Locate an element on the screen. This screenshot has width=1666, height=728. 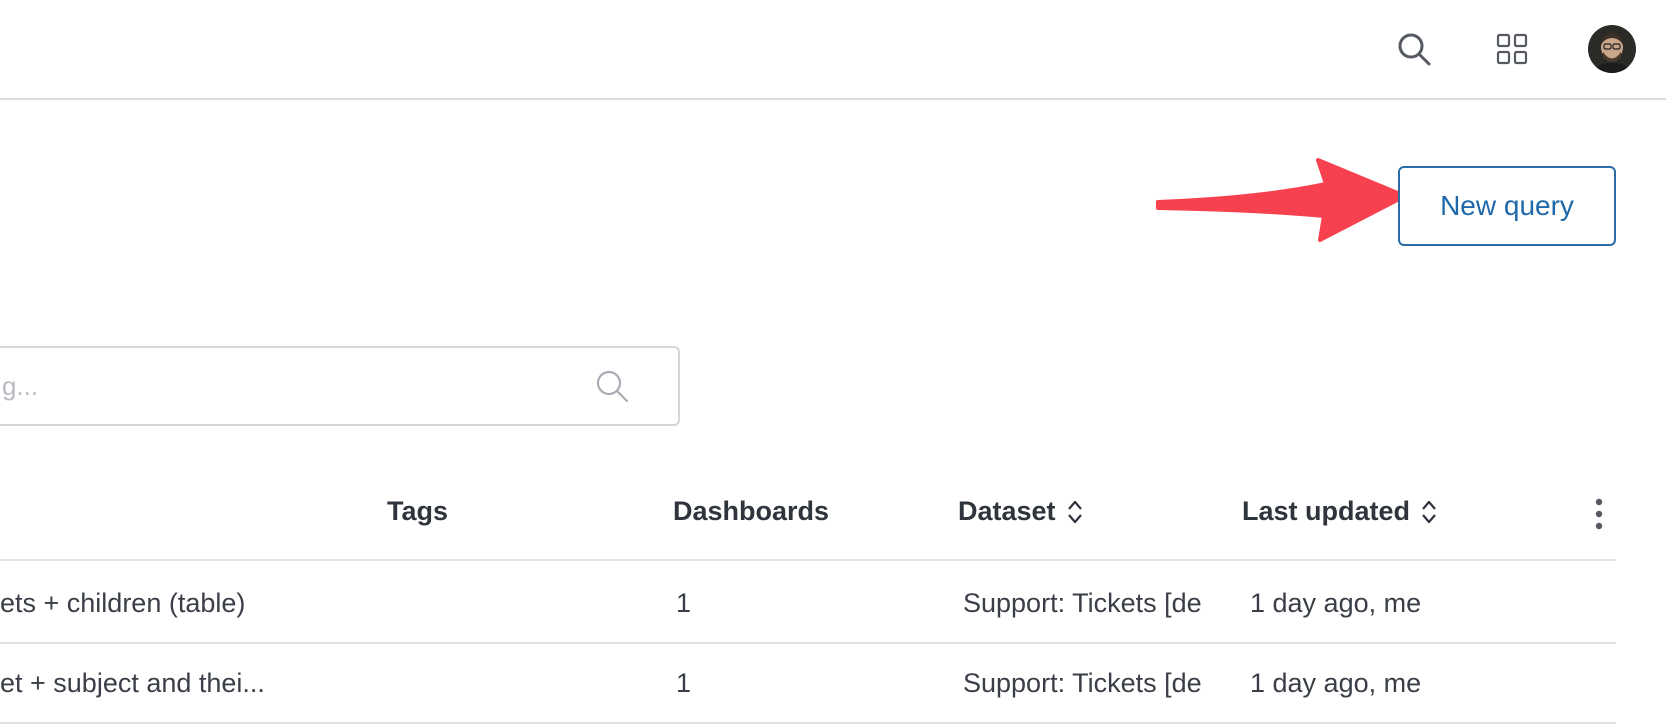
column-header-label: Last updated is located at coordinates (1326, 511).